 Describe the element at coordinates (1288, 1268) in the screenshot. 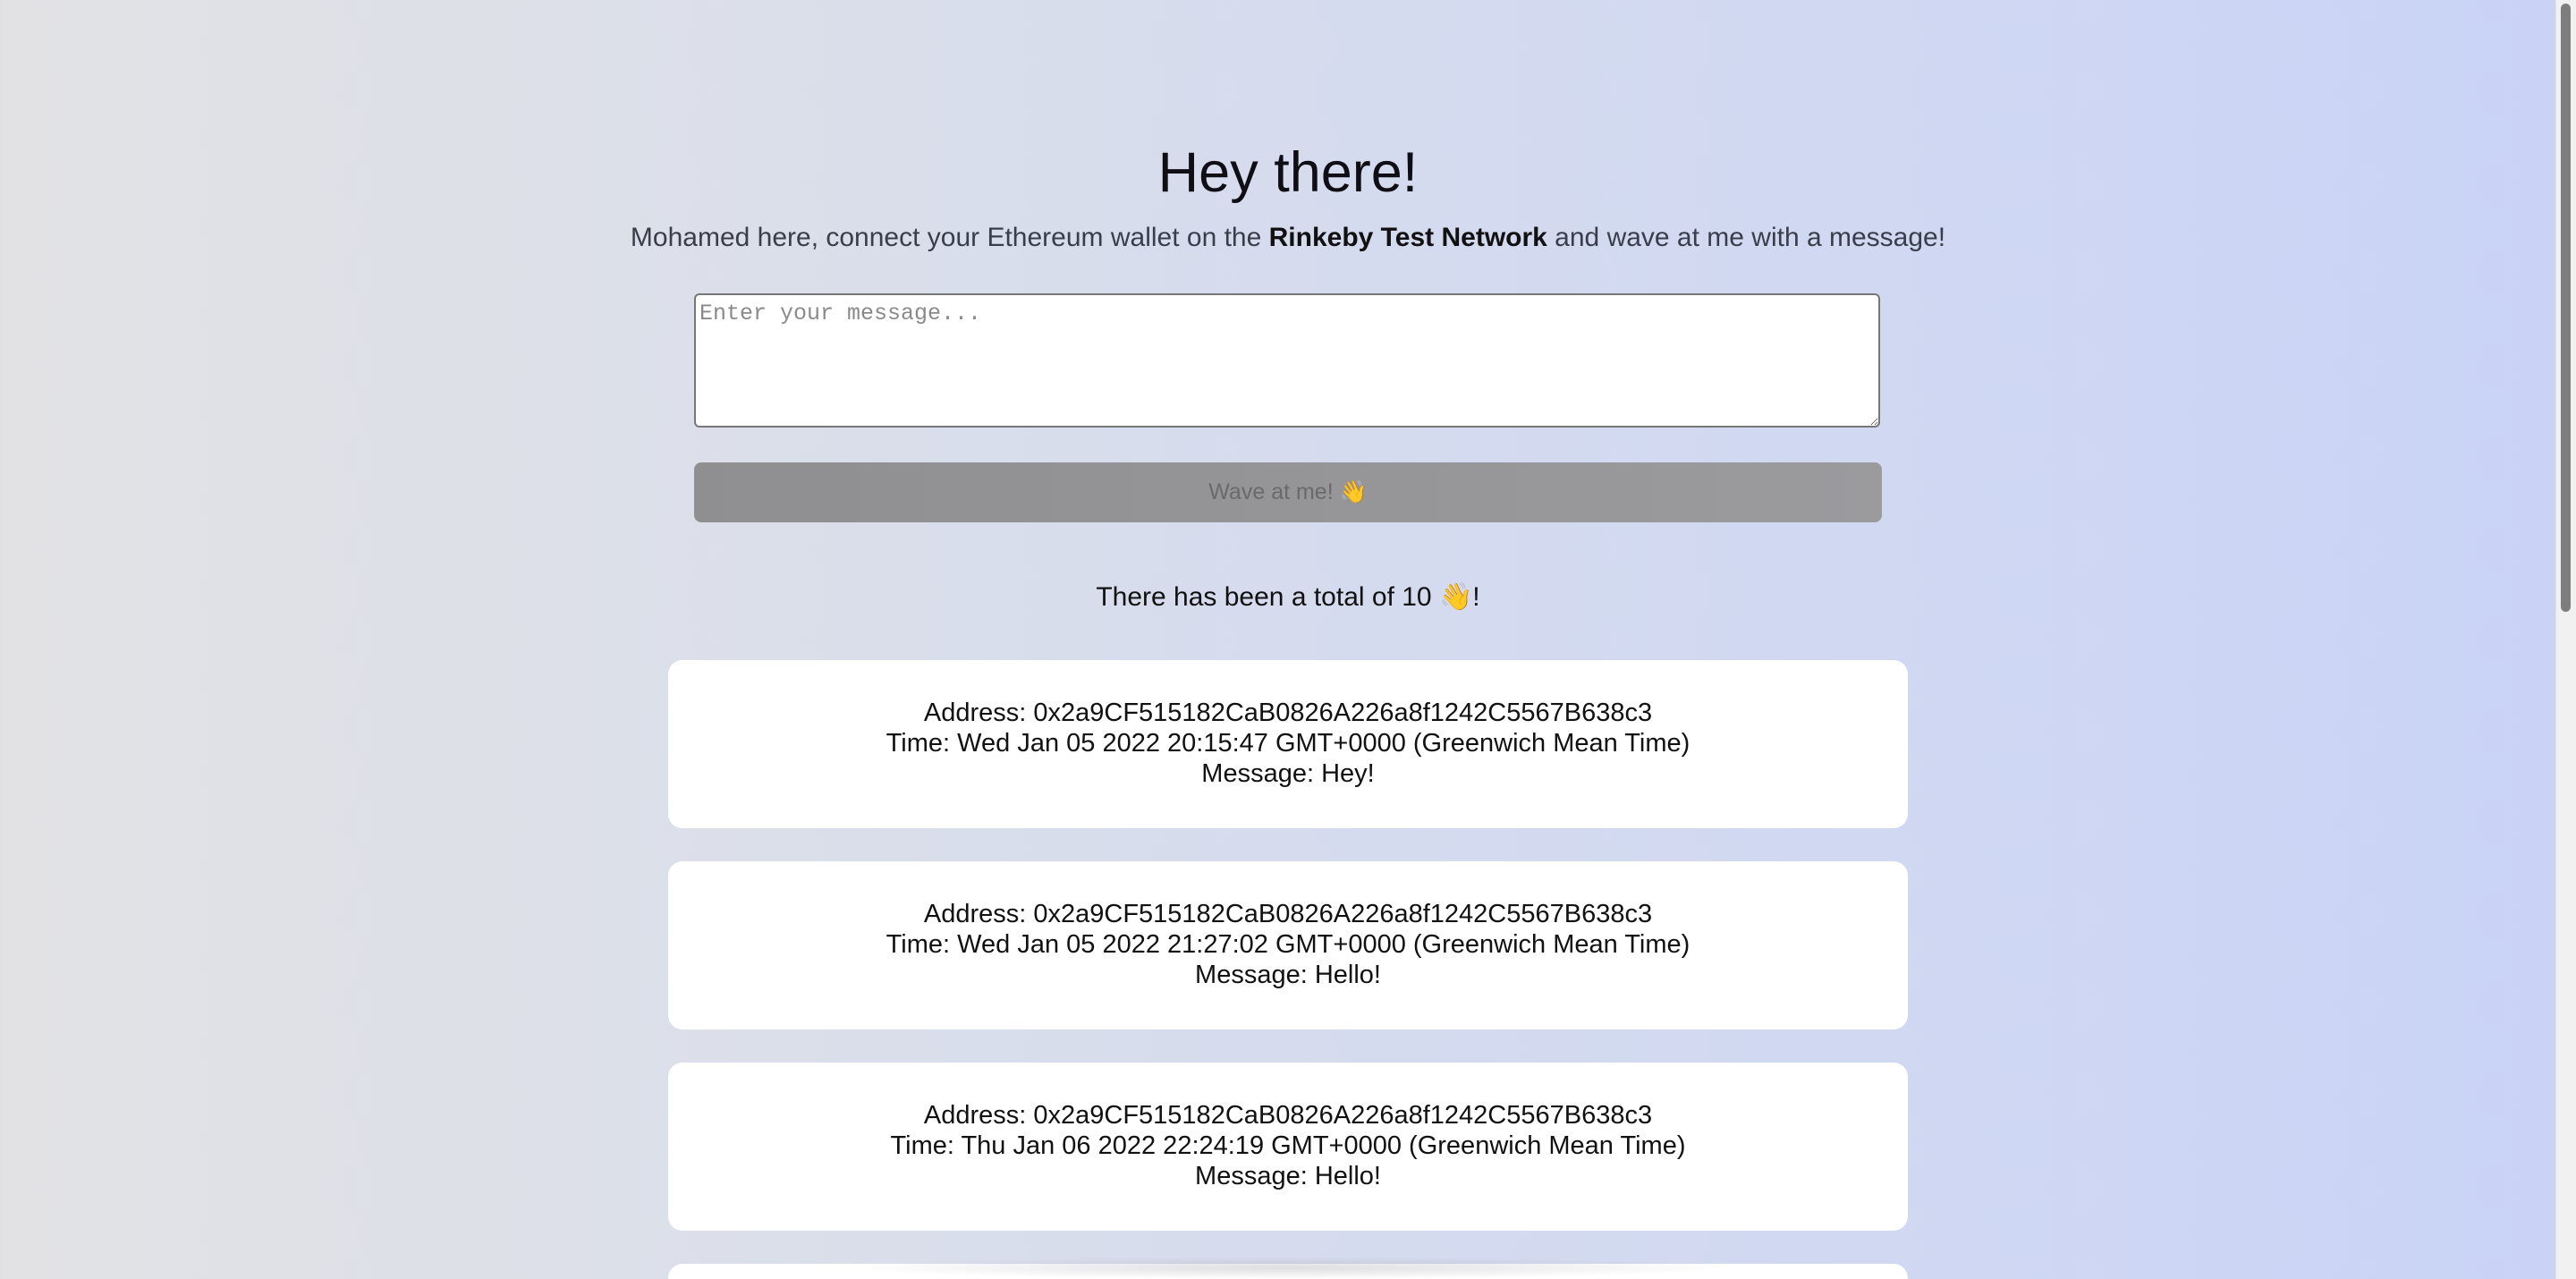

I see `bottom-shadow` at that location.